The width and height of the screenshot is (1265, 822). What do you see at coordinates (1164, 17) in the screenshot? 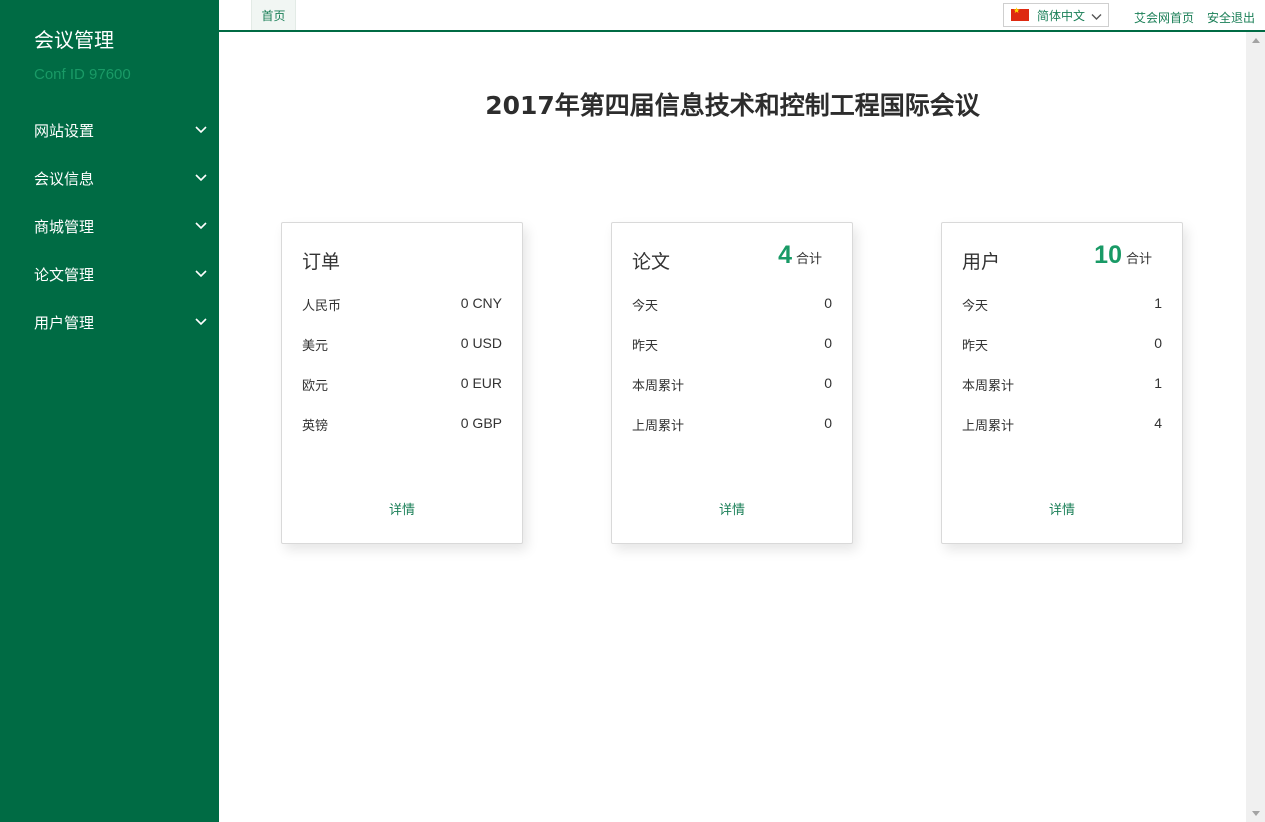
I see `site-home-link: 艾会网首页` at bounding box center [1164, 17].